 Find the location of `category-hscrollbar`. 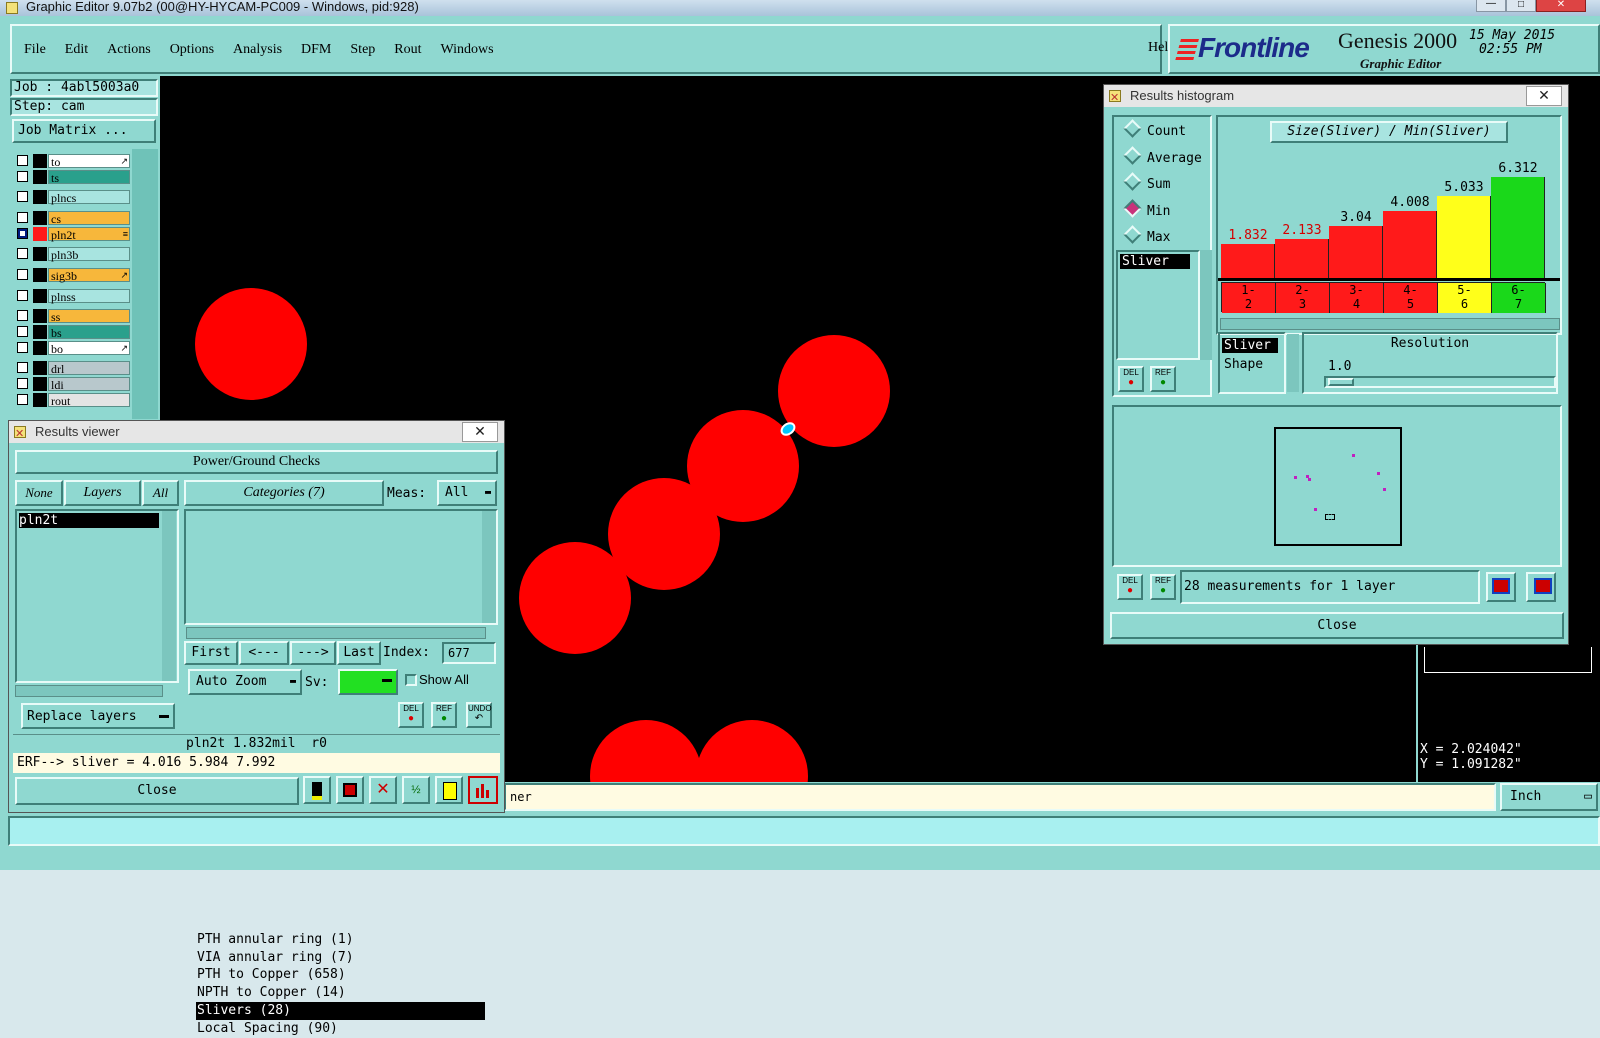

category-hscrollbar is located at coordinates (336, 633).